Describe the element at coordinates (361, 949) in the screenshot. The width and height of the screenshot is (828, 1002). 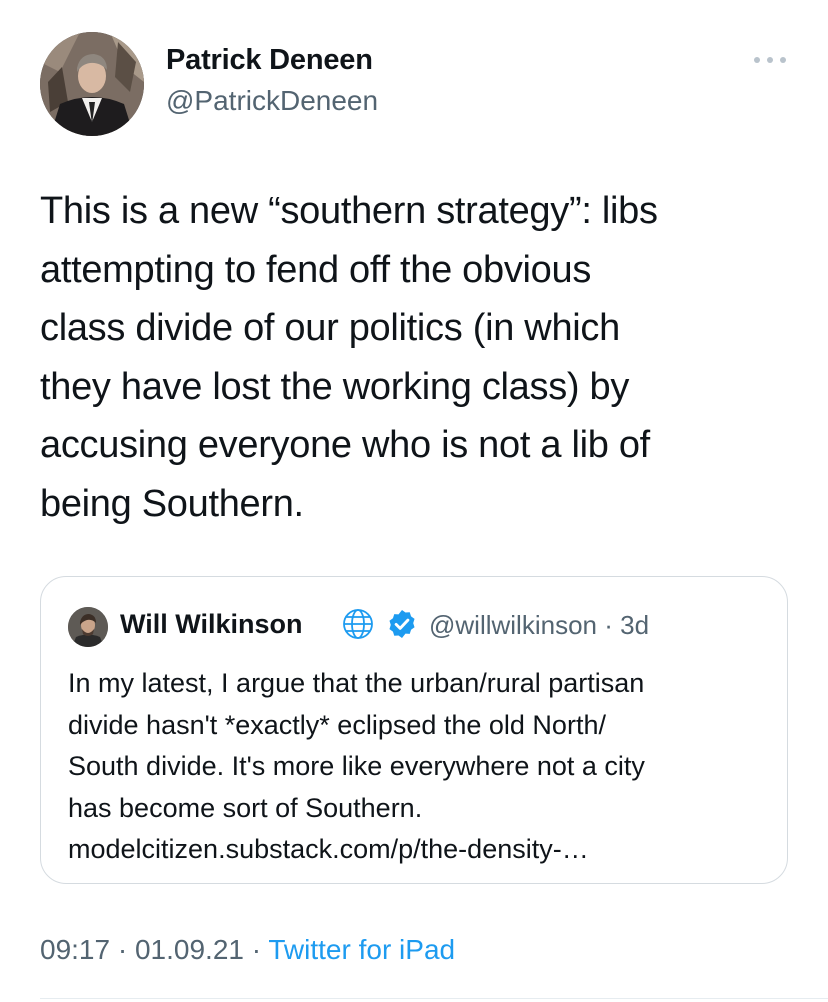
I see `tweet-source-link: Twitter for iPad` at that location.